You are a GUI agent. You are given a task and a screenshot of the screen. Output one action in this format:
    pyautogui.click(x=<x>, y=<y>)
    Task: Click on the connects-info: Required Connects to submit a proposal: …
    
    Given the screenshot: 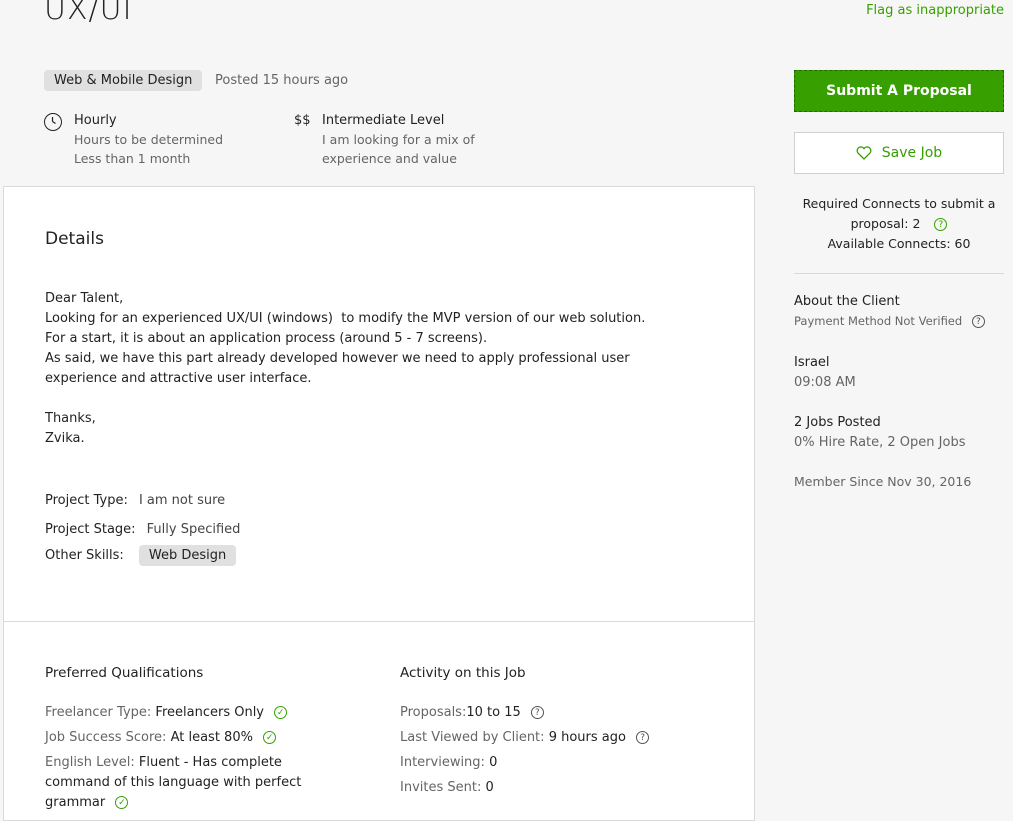 What is the action you would take?
    pyautogui.click(x=899, y=224)
    